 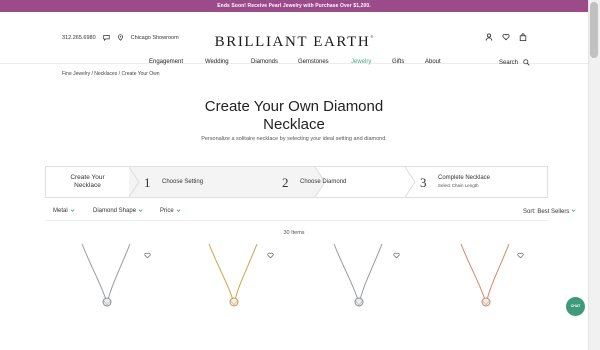 I want to click on nav-diamonds: Diamonds, so click(x=264, y=62).